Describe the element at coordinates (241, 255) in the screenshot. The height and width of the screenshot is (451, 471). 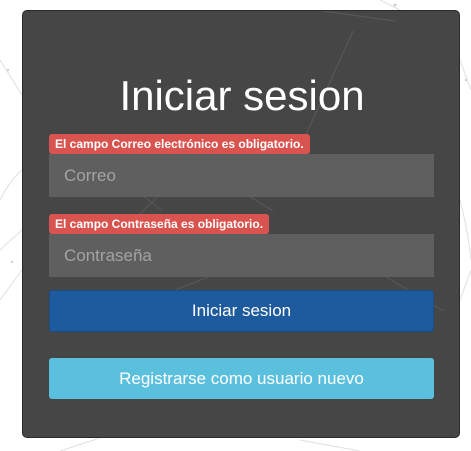
I see `password-field` at that location.